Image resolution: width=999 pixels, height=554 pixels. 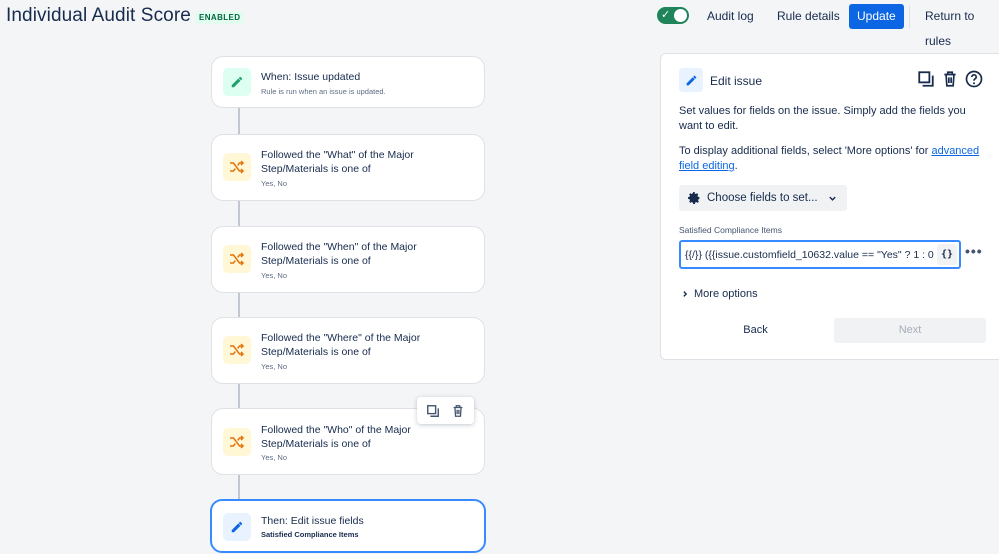 What do you see at coordinates (974, 79) in the screenshot?
I see `help-icon` at bounding box center [974, 79].